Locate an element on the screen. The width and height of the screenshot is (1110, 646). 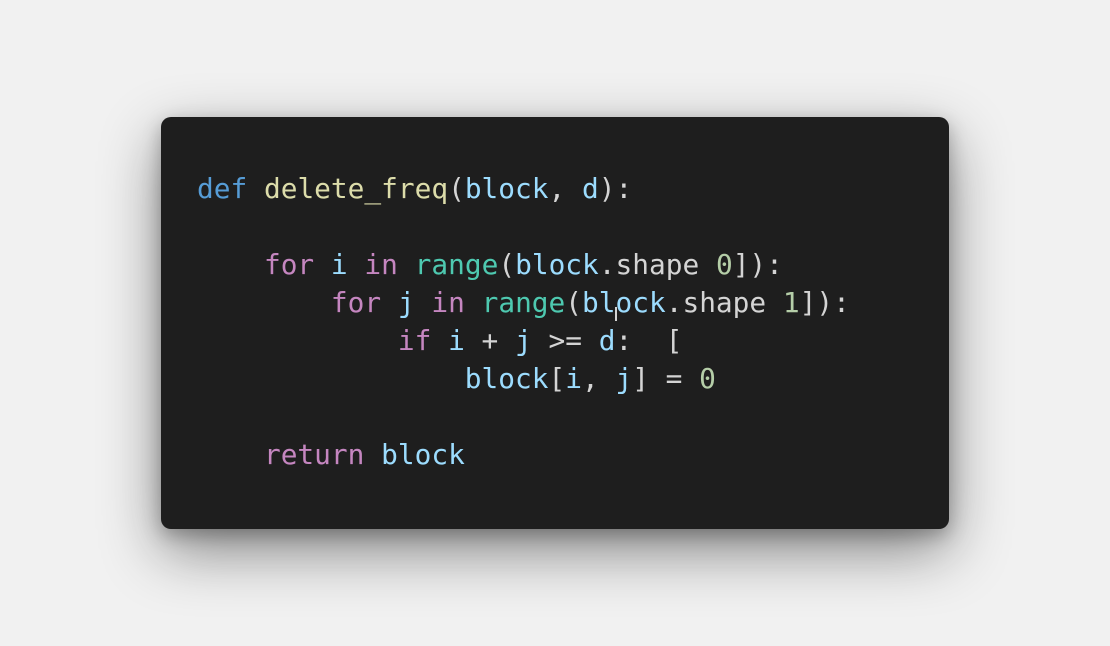
code-token: def is located at coordinates (222, 188).